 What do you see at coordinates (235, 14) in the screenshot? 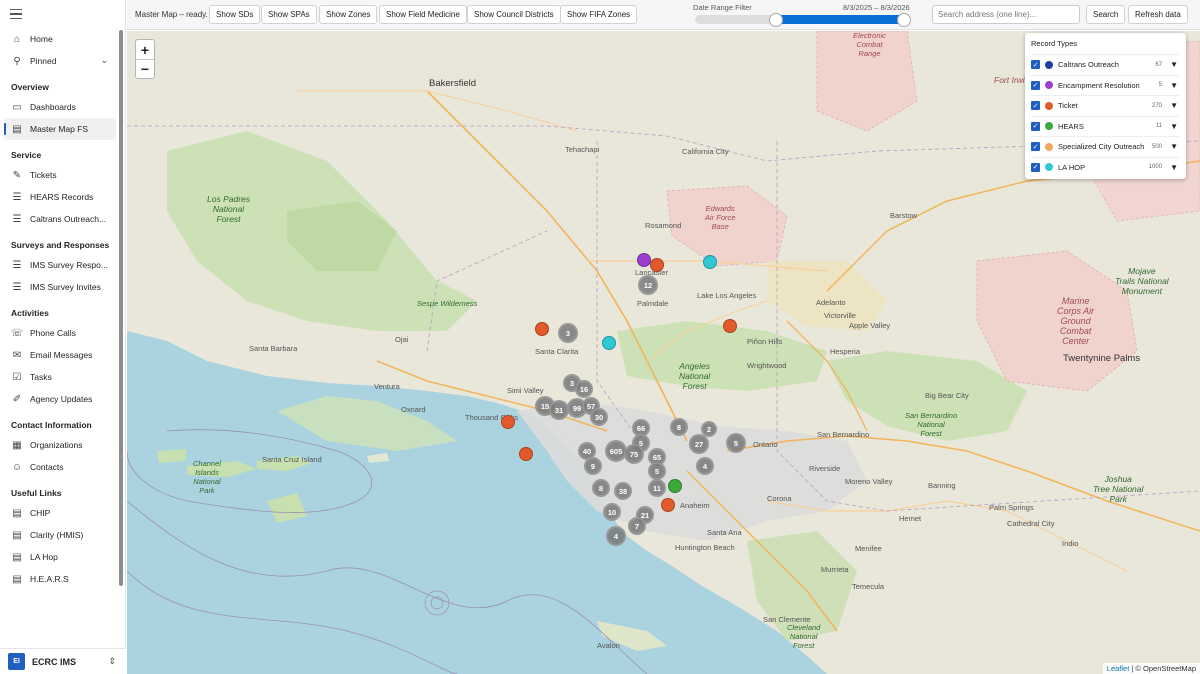
I see `show-sds-button: Show SDs` at bounding box center [235, 14].